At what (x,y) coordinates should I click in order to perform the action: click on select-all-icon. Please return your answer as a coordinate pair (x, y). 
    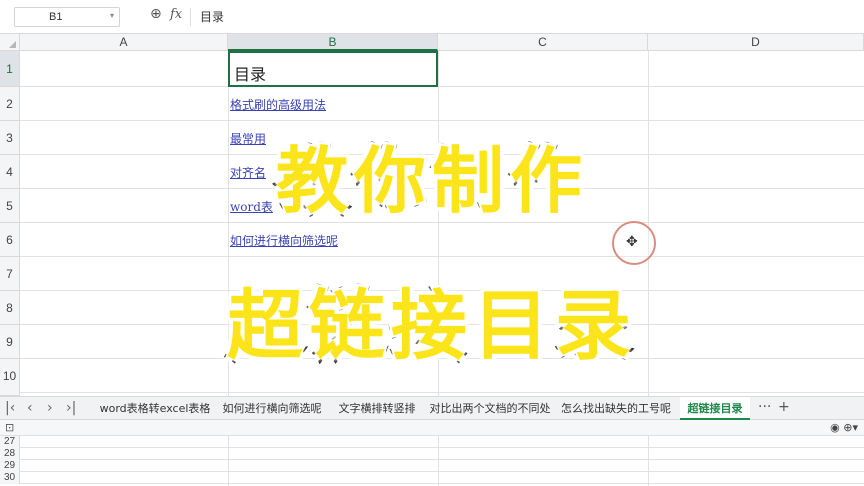
    Looking at the image, I should click on (12, 44).